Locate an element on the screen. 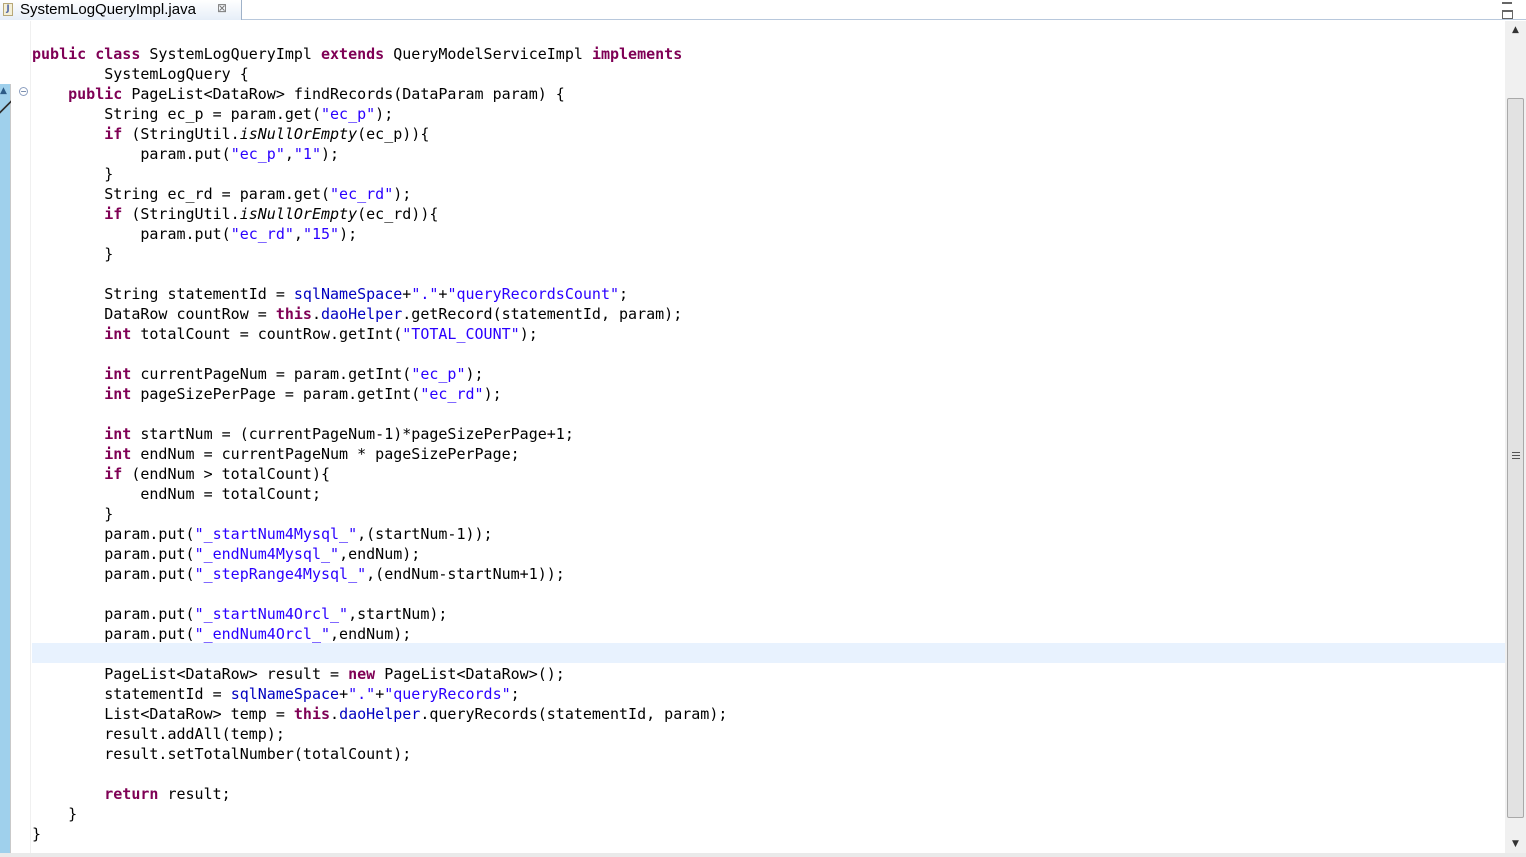 The width and height of the screenshot is (1526, 857). code-token: .getRecord(statementId, param); is located at coordinates (542, 314).